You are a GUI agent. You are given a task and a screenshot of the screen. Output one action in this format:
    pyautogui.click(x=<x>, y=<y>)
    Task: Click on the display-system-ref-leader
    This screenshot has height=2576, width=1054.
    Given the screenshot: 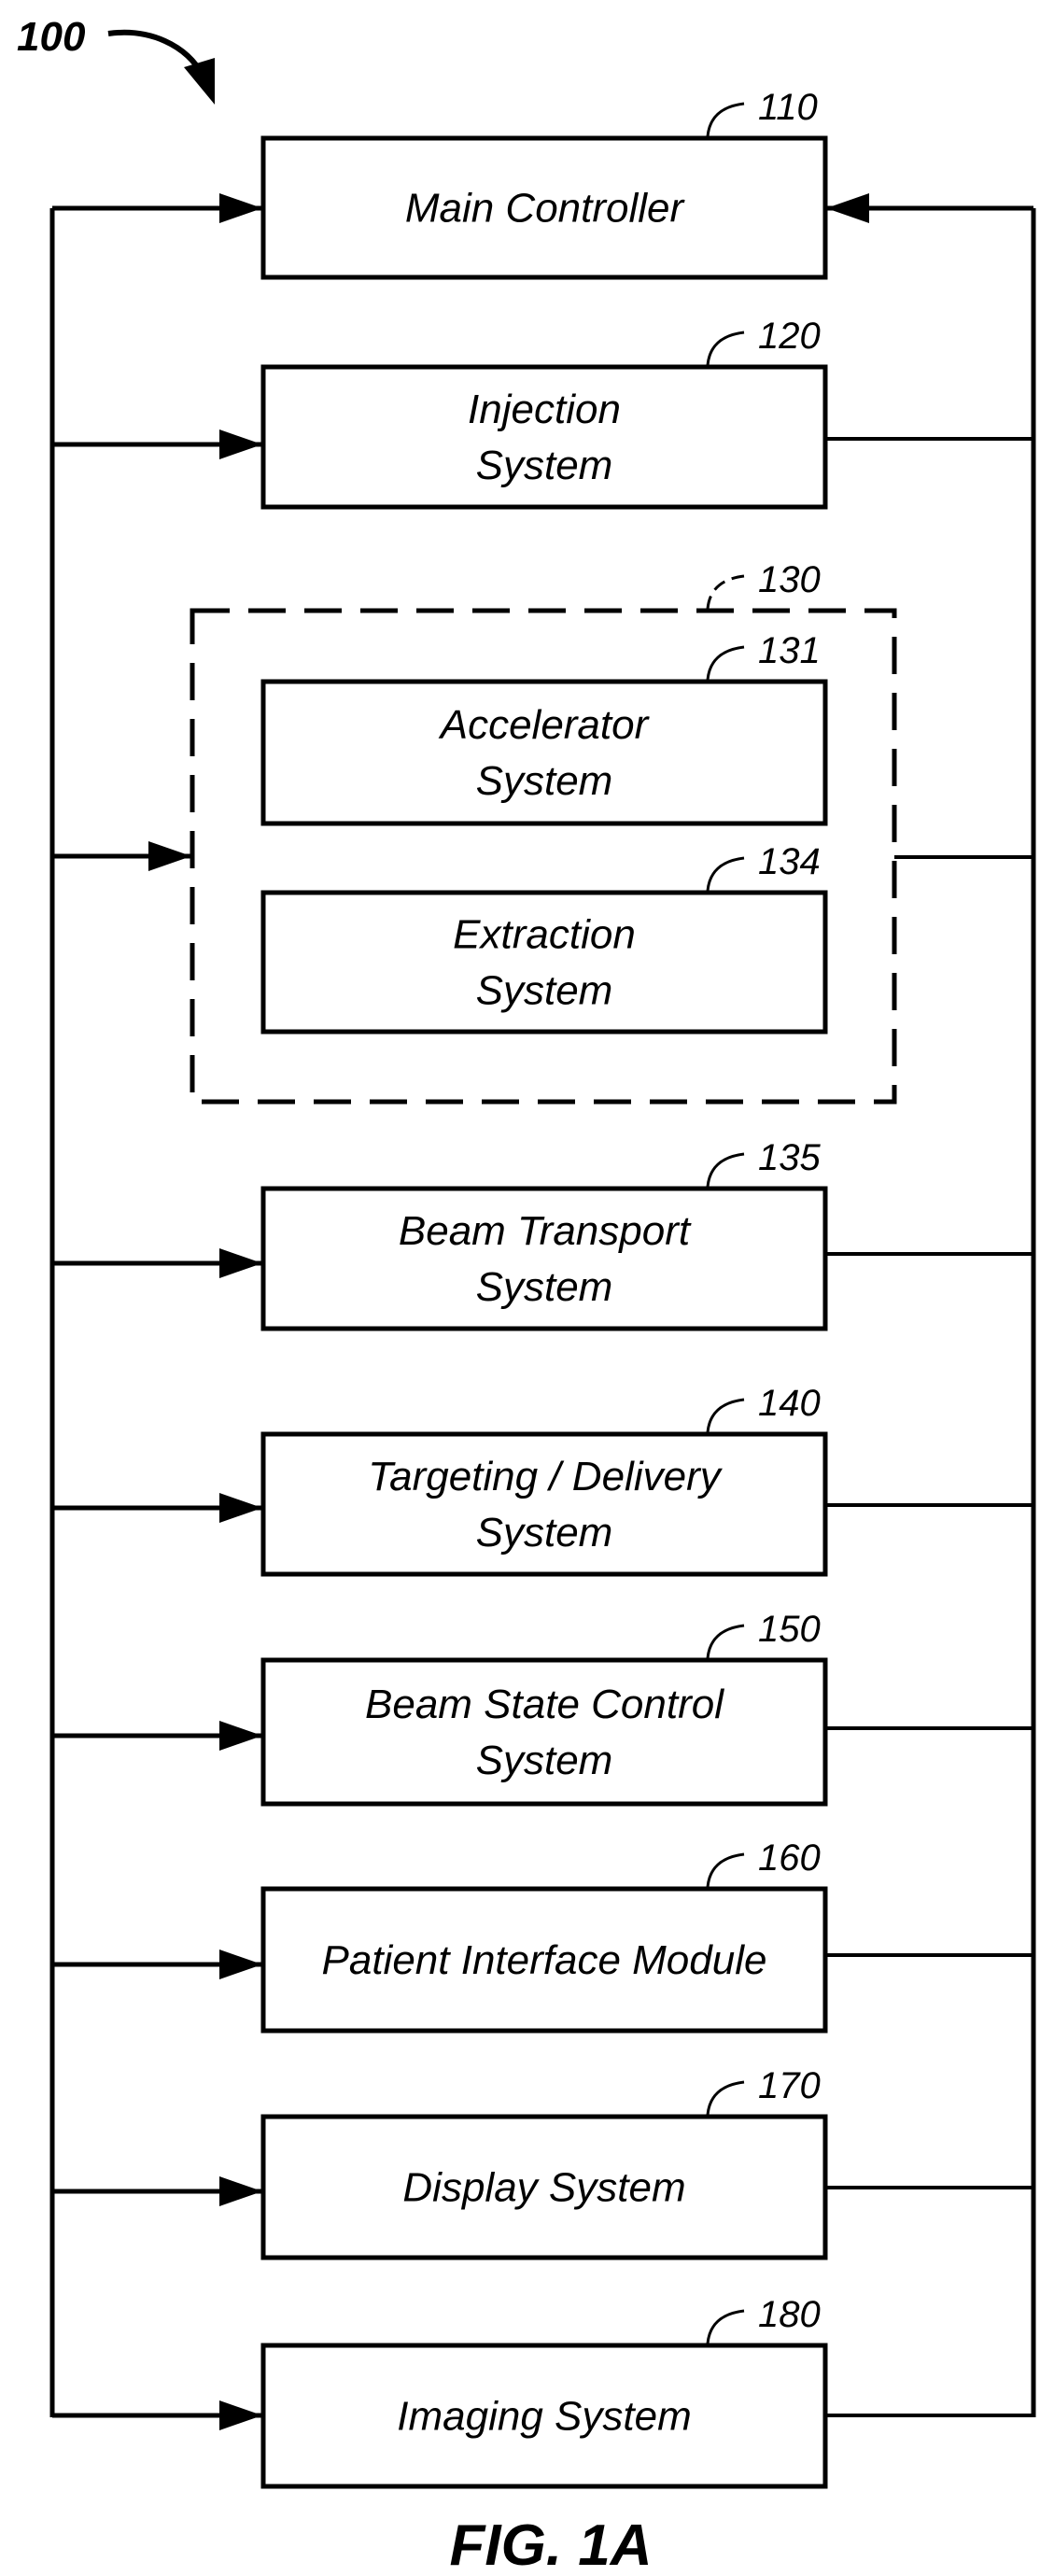 What is the action you would take?
    pyautogui.click(x=725, y=2098)
    